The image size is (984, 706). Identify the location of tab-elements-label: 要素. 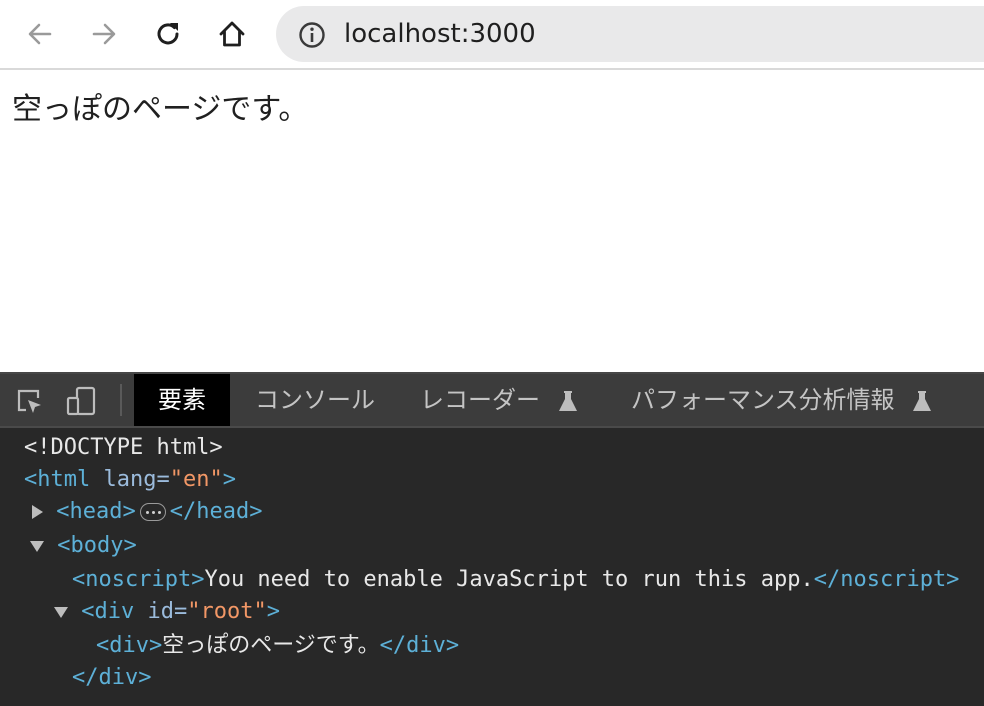
(182, 400).